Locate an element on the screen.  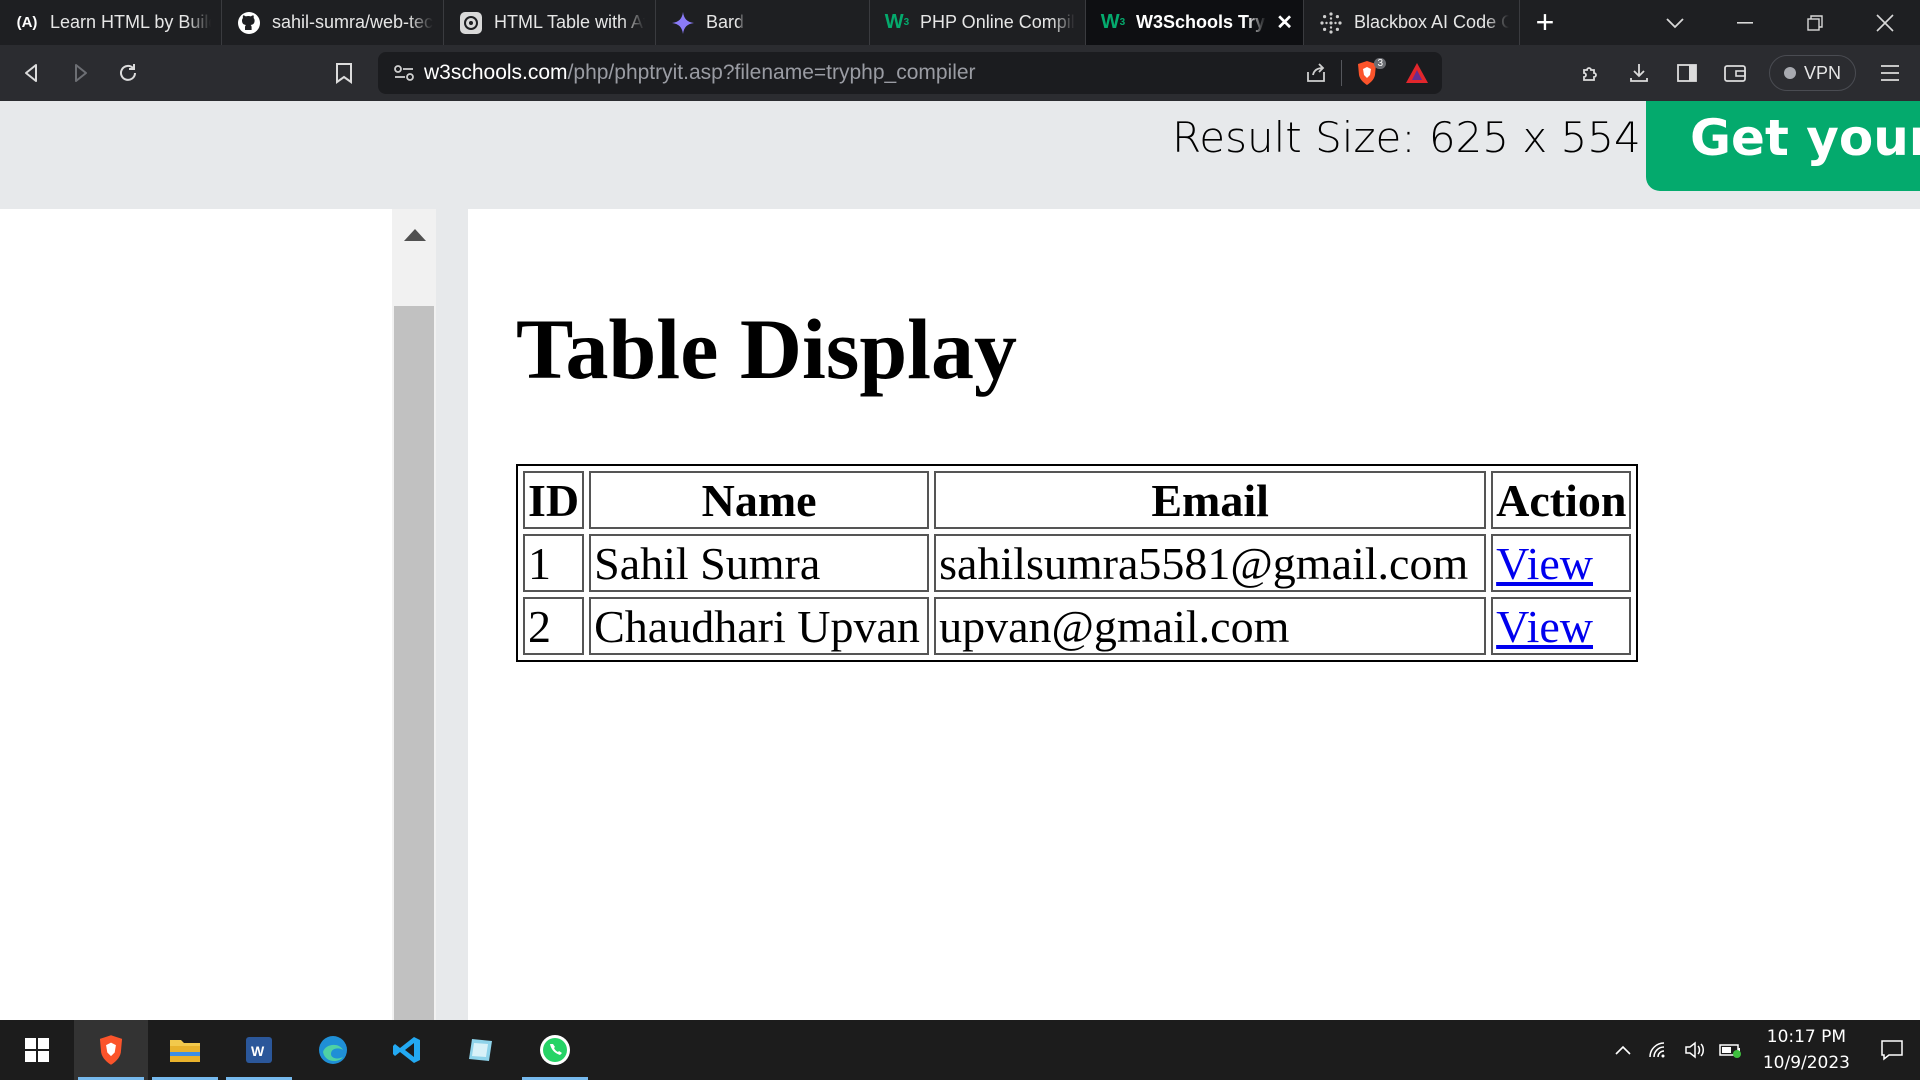
menu-icon is located at coordinates (1890, 73).